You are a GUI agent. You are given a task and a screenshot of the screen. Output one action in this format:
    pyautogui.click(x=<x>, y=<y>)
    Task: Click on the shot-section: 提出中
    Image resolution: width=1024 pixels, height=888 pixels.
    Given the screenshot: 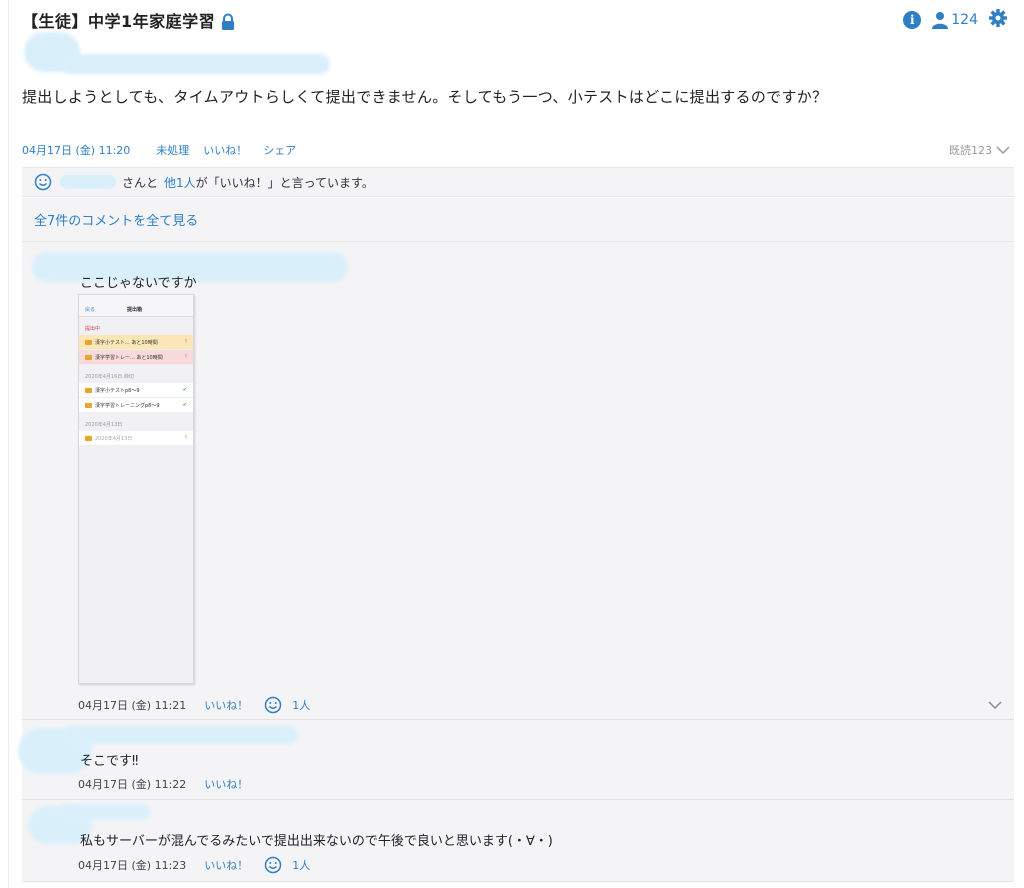 What is the action you would take?
    pyautogui.click(x=93, y=329)
    